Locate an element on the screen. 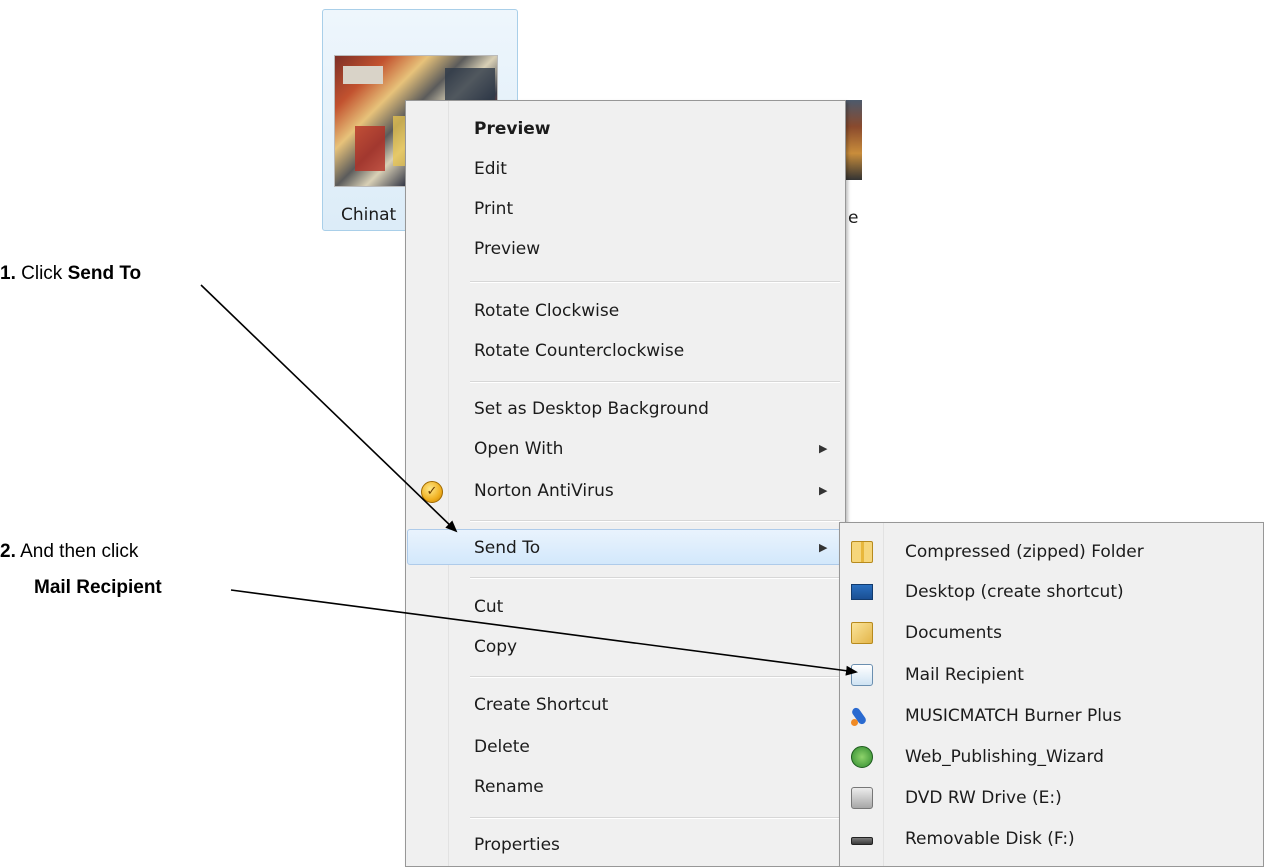 This screenshot has height=867, width=1264. menu-item-edit: Edit is located at coordinates (625, 169).